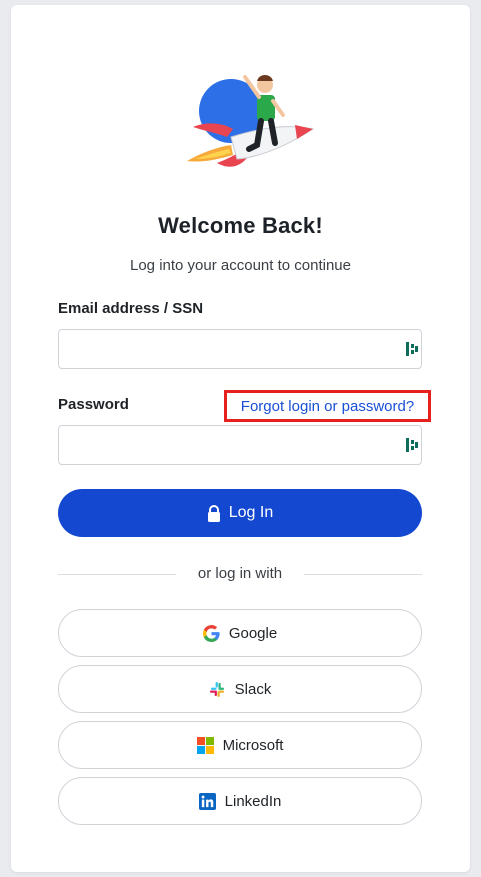 The image size is (481, 877). Describe the element at coordinates (253, 745) in the screenshot. I see `microsoft-login-label: Microsoft` at that location.